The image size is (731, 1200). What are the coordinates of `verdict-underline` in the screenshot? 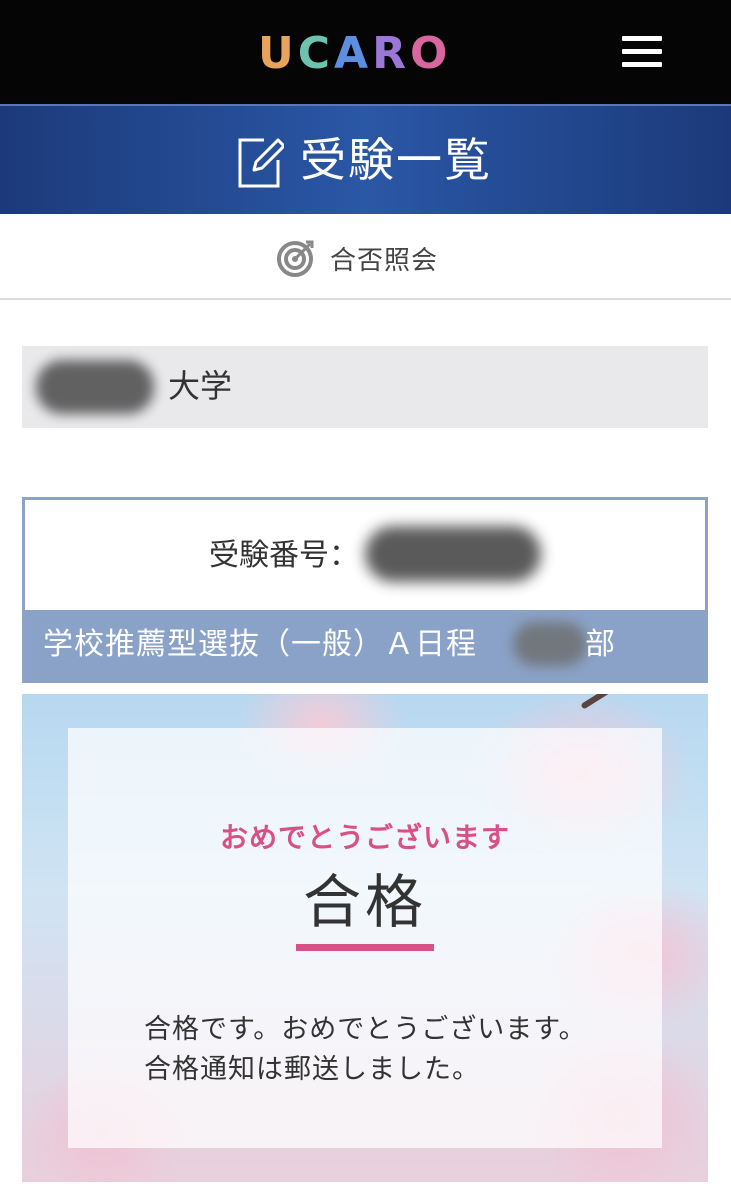 It's located at (365, 947).